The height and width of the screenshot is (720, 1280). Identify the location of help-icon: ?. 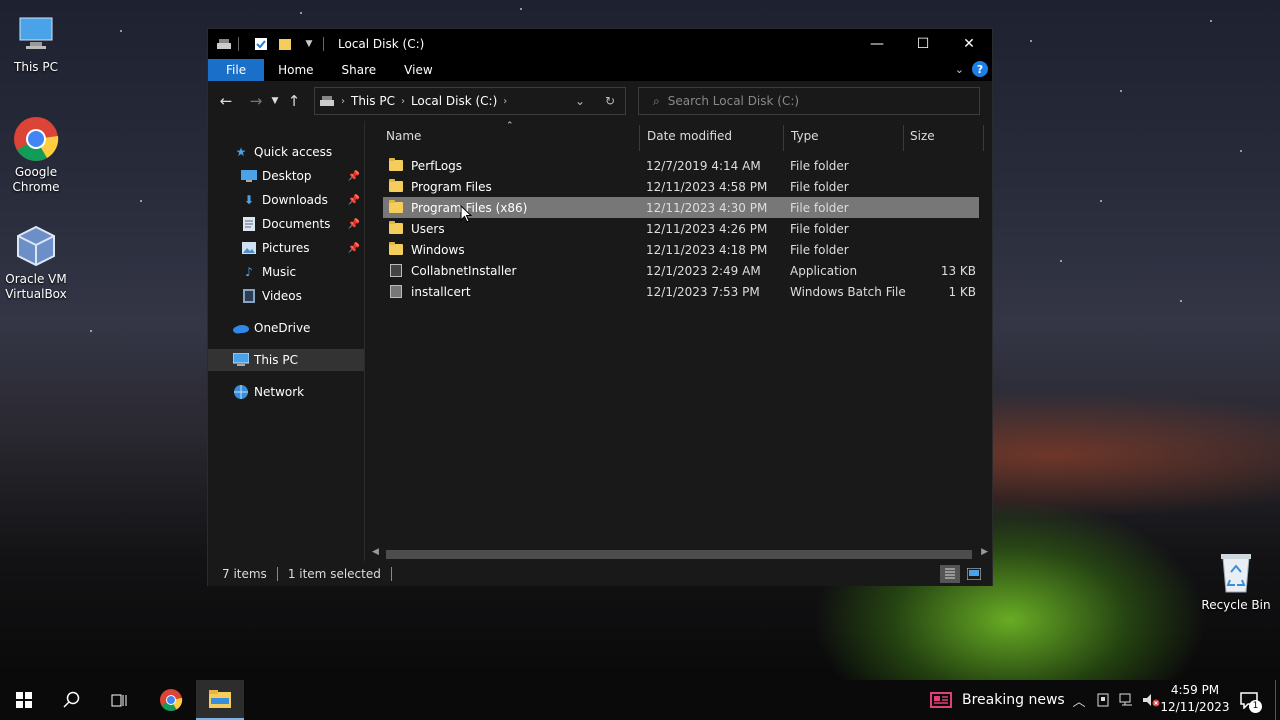
(980, 69).